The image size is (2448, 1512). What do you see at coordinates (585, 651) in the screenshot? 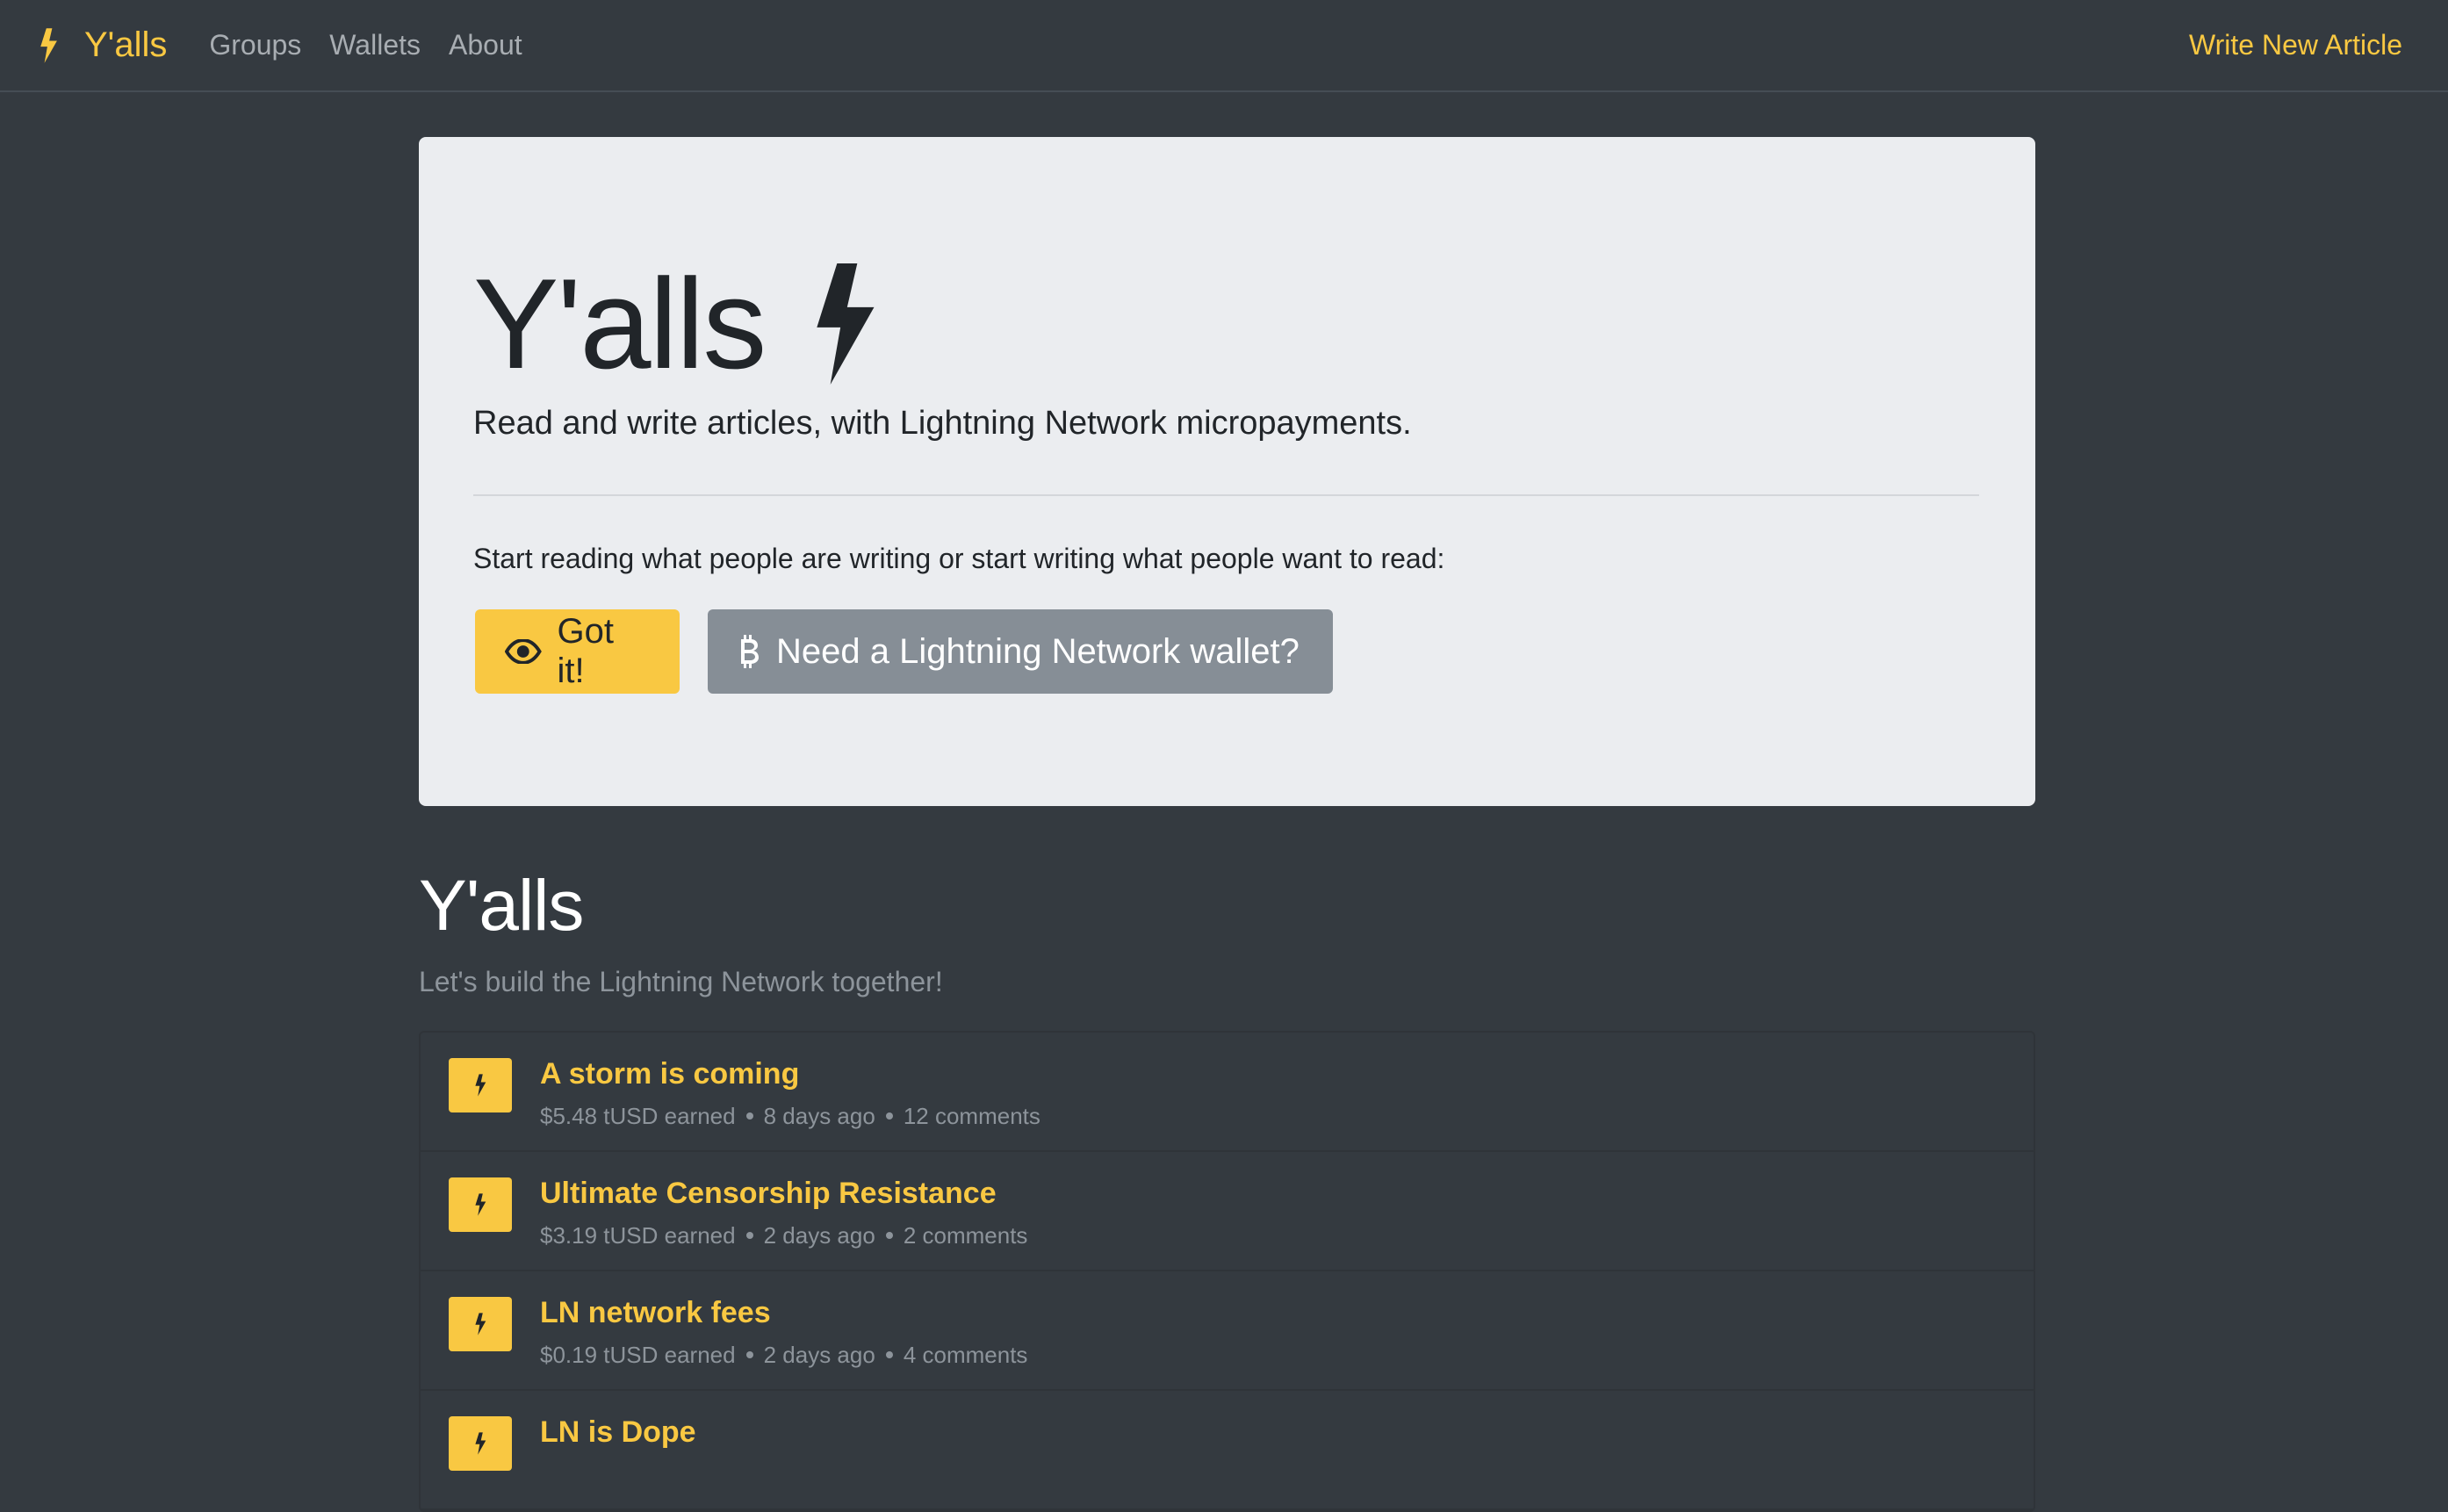
I see `got-it-label: Got it!` at bounding box center [585, 651].